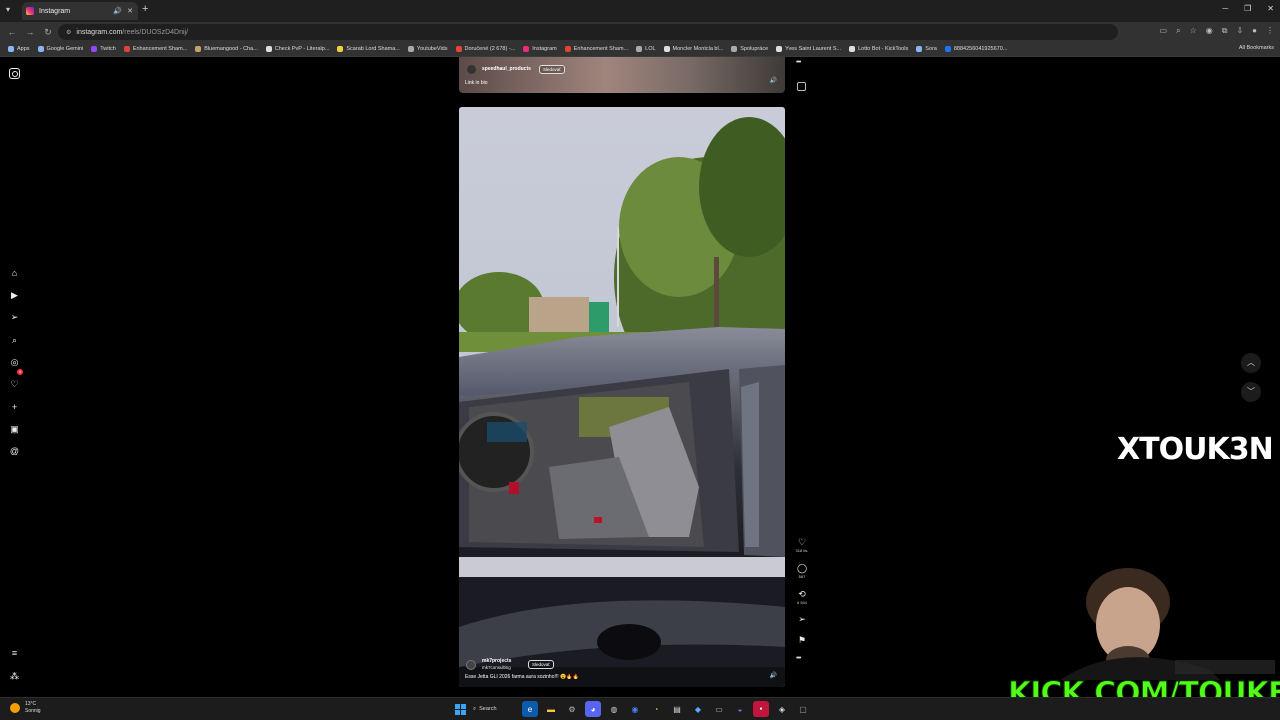  What do you see at coordinates (782, 709) in the screenshot?
I see `obs-icon: ◈` at bounding box center [782, 709].